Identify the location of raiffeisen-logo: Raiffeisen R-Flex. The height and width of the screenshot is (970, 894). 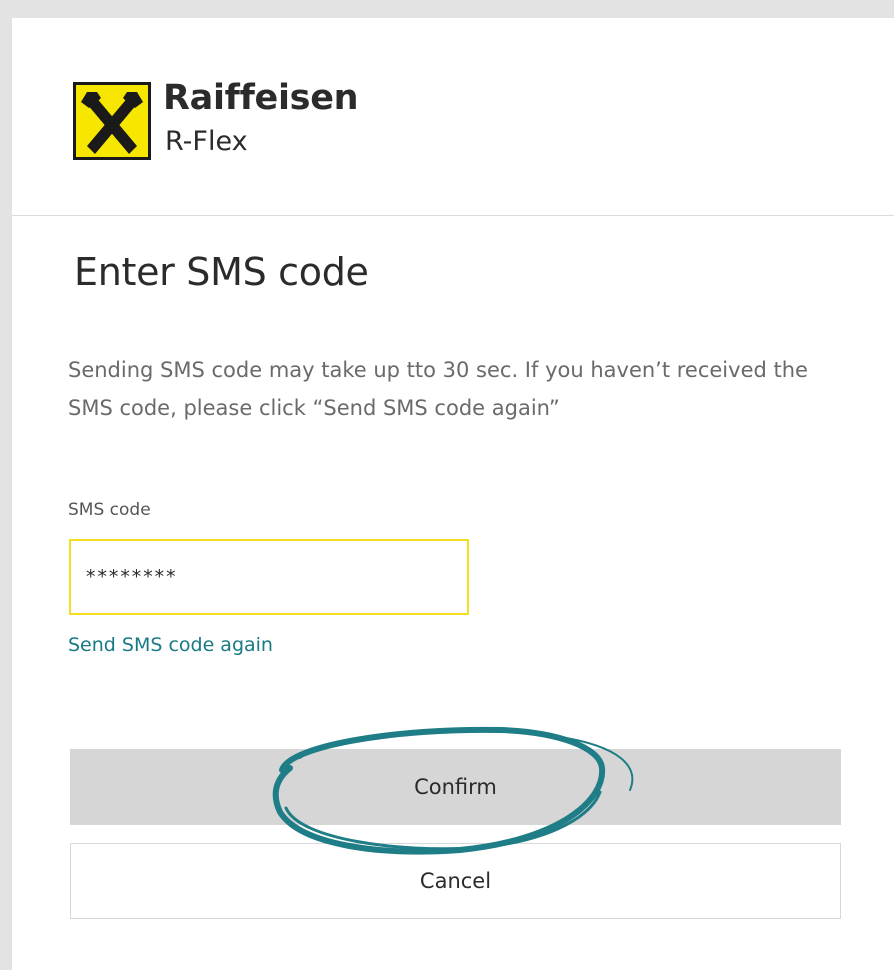
(233, 120).